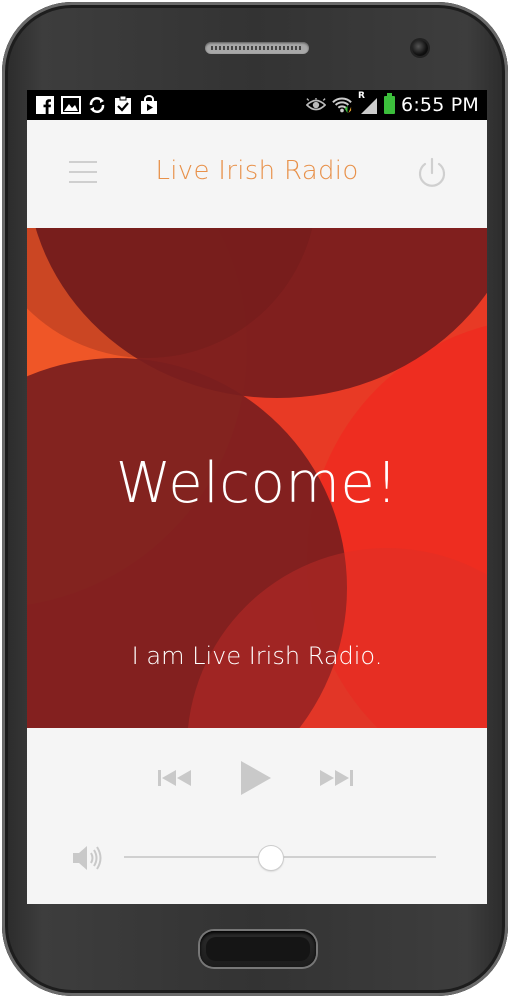 The height and width of the screenshot is (1000, 510). I want to click on system-icons: R 6:55 PM, so click(396, 103).